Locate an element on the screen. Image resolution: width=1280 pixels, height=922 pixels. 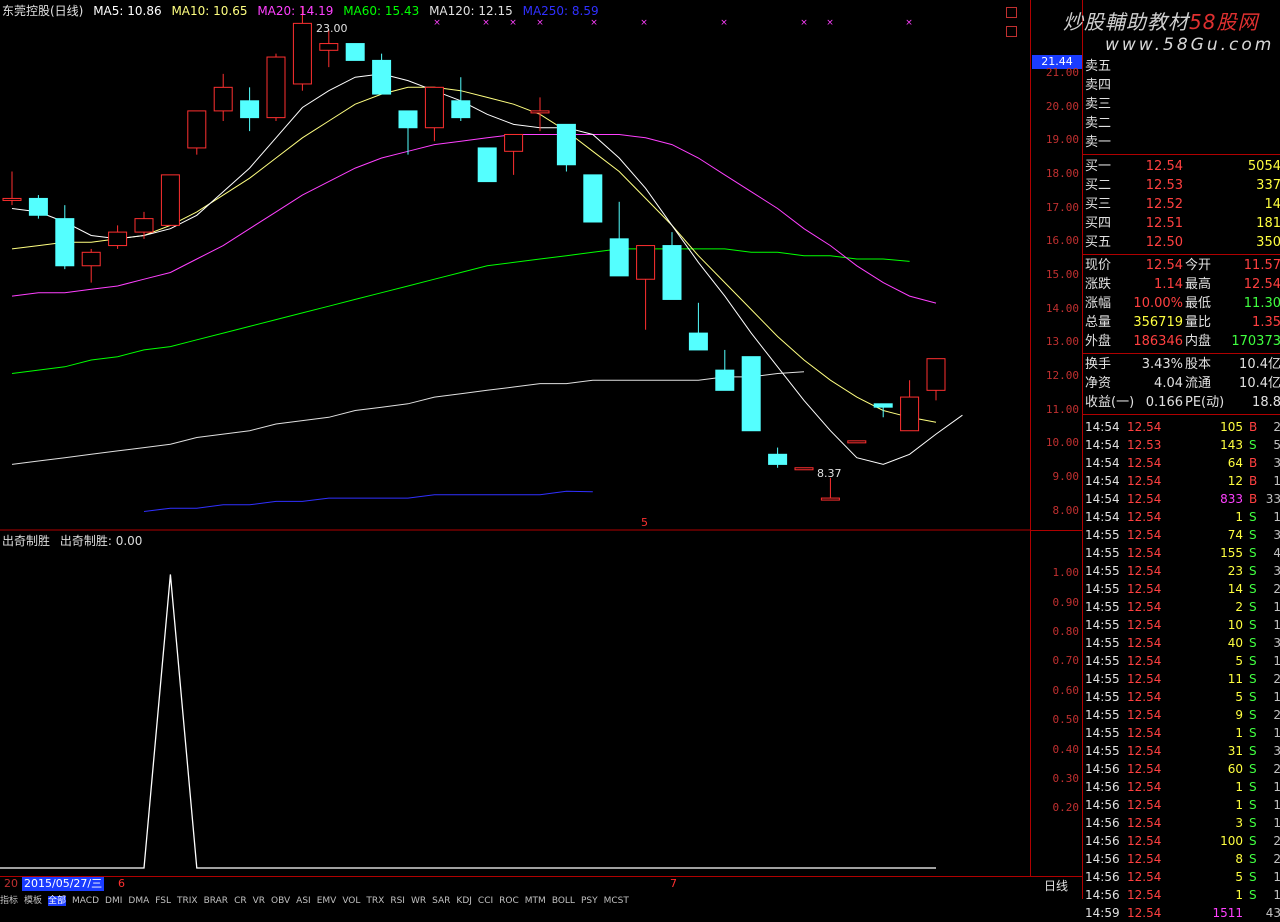
indicator-tab: VR is located at coordinates (259, 901).